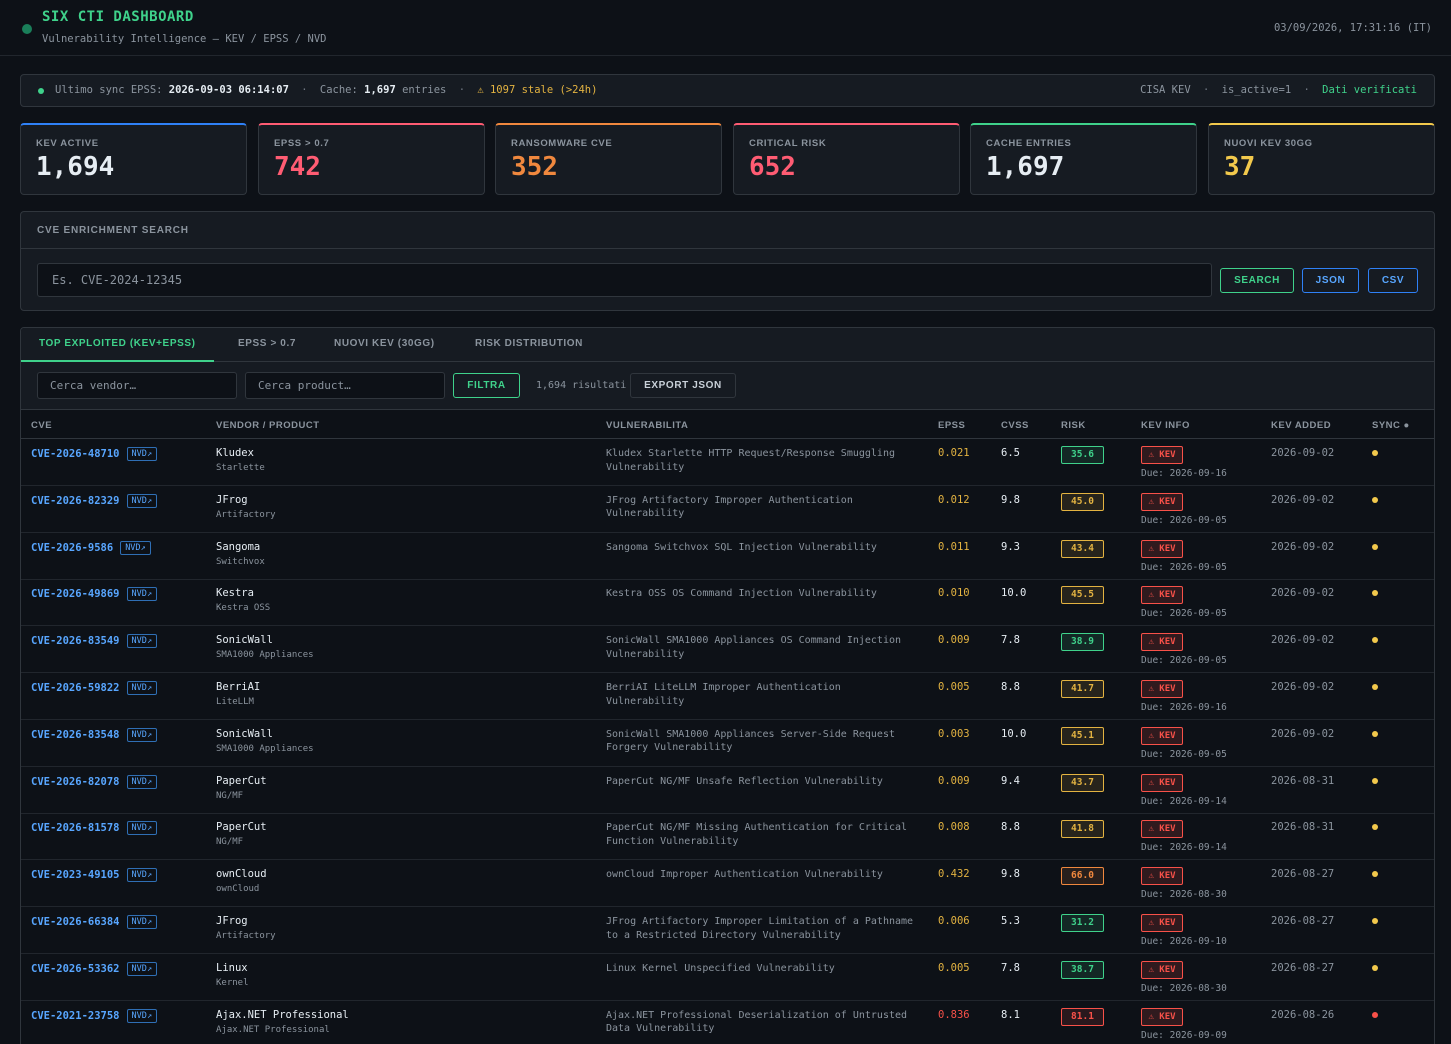 This screenshot has height=1044, width=1451. What do you see at coordinates (1015, 425) in the screenshot?
I see `col-cvss: CVSS` at bounding box center [1015, 425].